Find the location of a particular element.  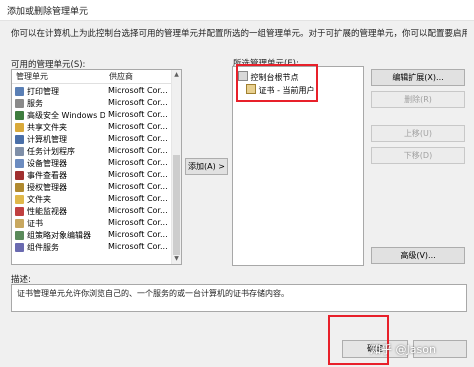

snapin-name: 服务 is located at coordinates (35, 103).